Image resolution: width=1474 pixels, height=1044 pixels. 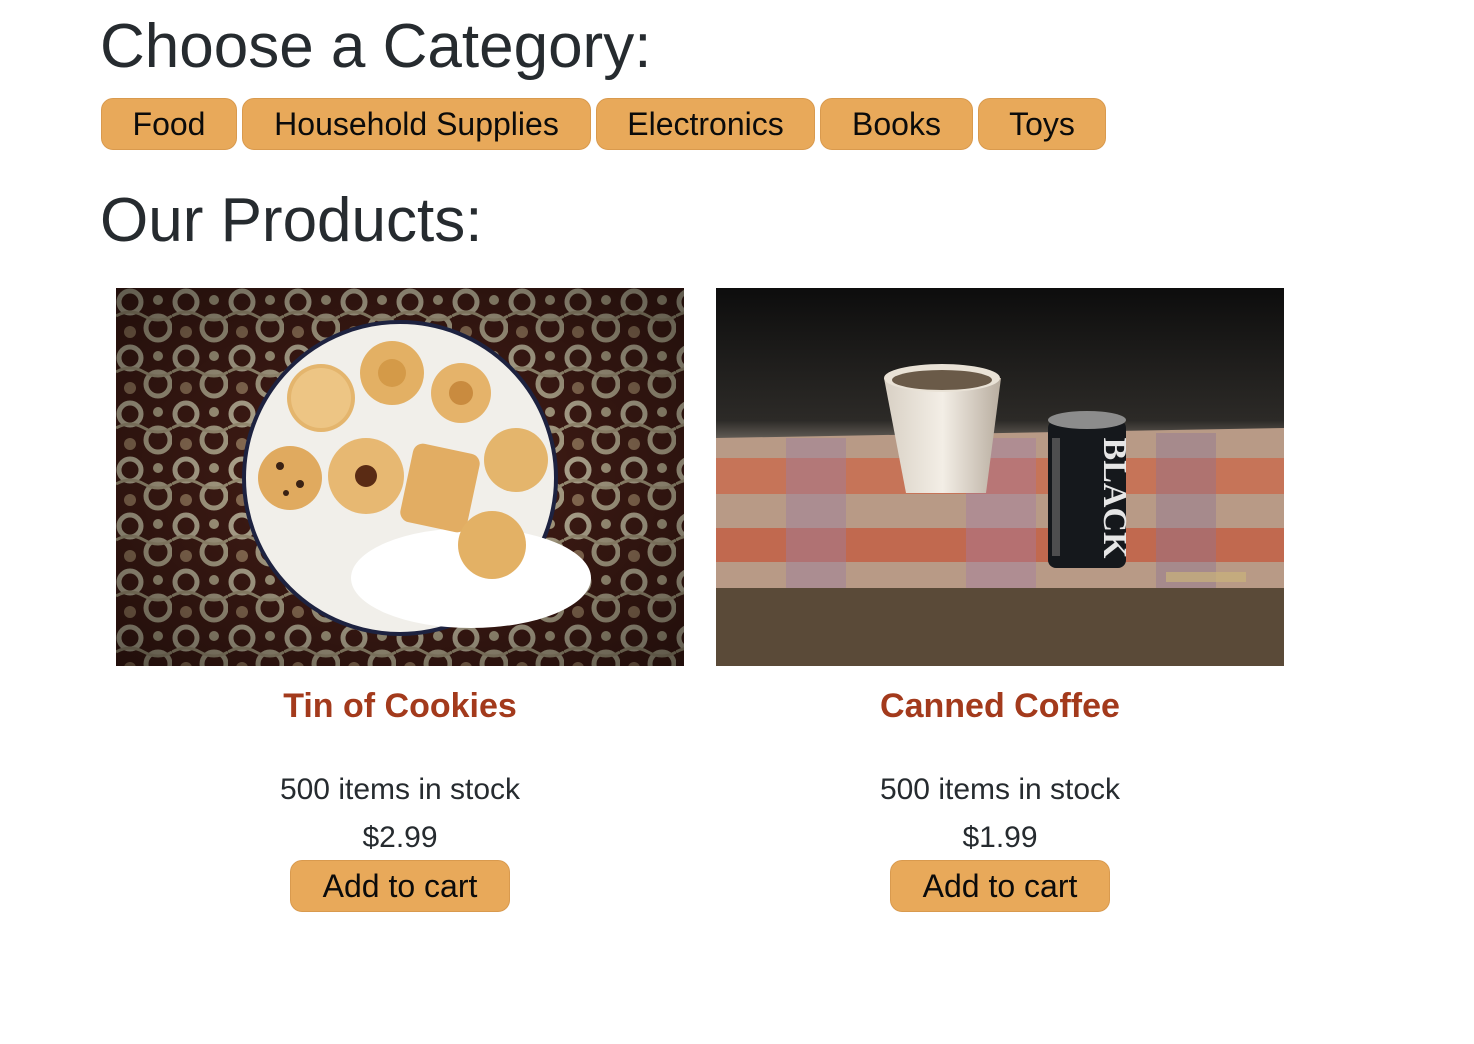 What do you see at coordinates (1000, 837) in the screenshot?
I see `product-price: $1.99` at bounding box center [1000, 837].